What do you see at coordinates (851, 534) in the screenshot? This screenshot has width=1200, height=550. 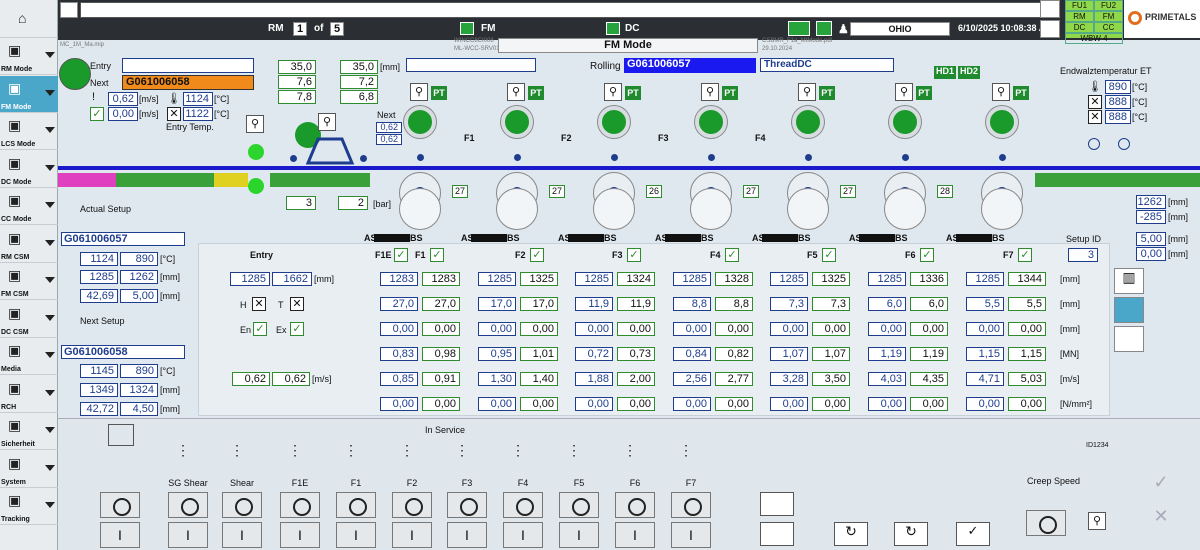 I see `cycle-button-1: ↻` at bounding box center [851, 534].